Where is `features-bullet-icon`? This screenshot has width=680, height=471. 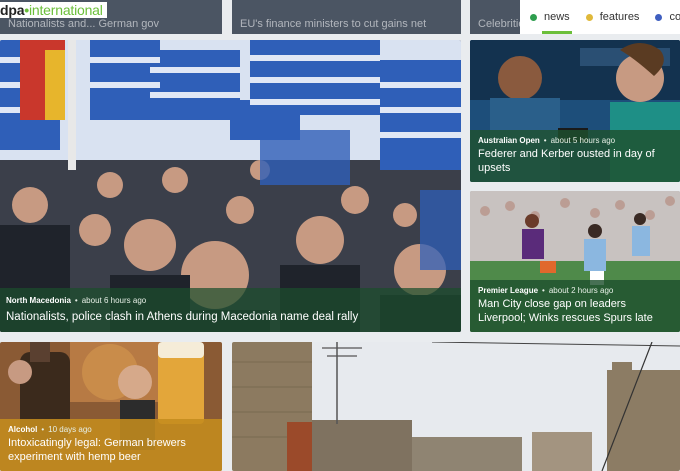 features-bullet-icon is located at coordinates (589, 17).